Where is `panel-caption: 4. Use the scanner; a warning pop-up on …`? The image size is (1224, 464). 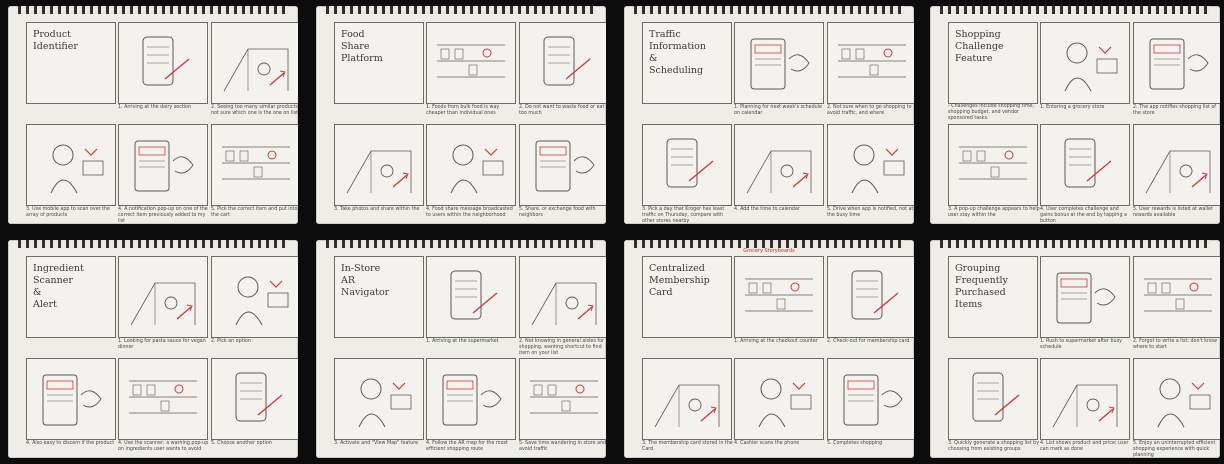
panel-caption: 4. Use the scanner; a warning pop-up on … is located at coordinates (163, 446).